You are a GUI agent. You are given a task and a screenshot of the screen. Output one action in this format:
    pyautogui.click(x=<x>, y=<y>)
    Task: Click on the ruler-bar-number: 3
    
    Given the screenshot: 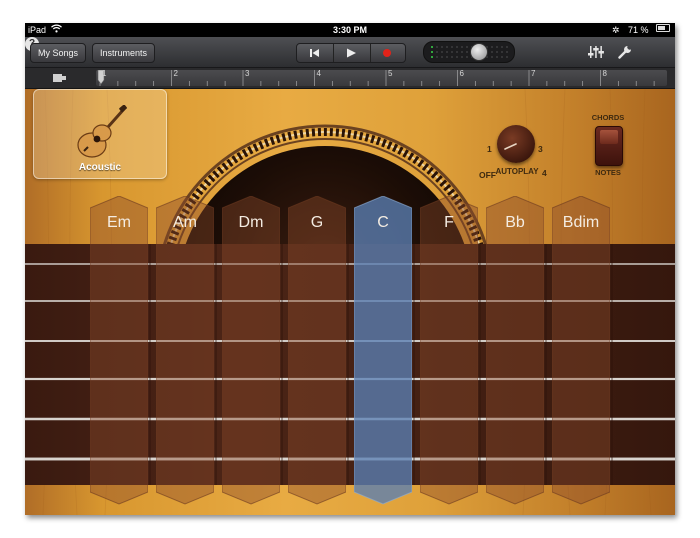 What is the action you would take?
    pyautogui.click(x=247, y=73)
    